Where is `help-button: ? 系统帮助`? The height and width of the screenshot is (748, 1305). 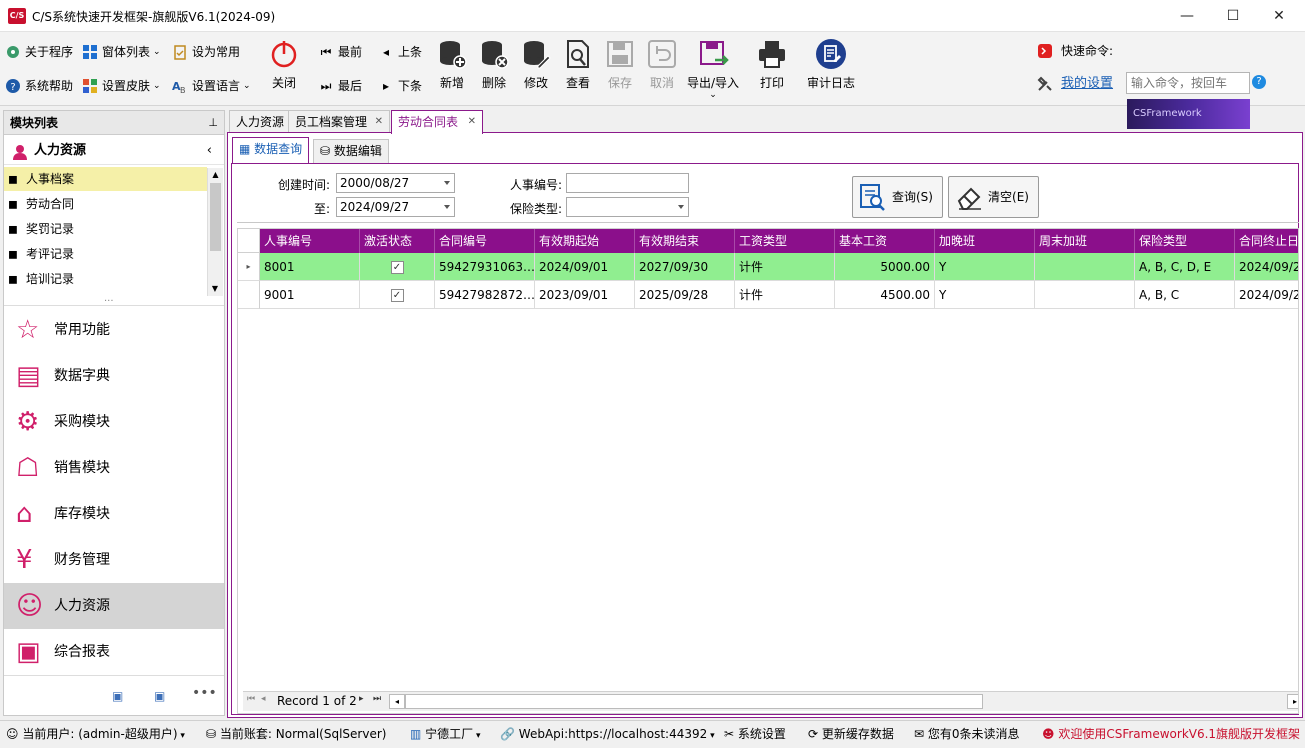
help-button: ? 系统帮助 is located at coordinates (39, 86).